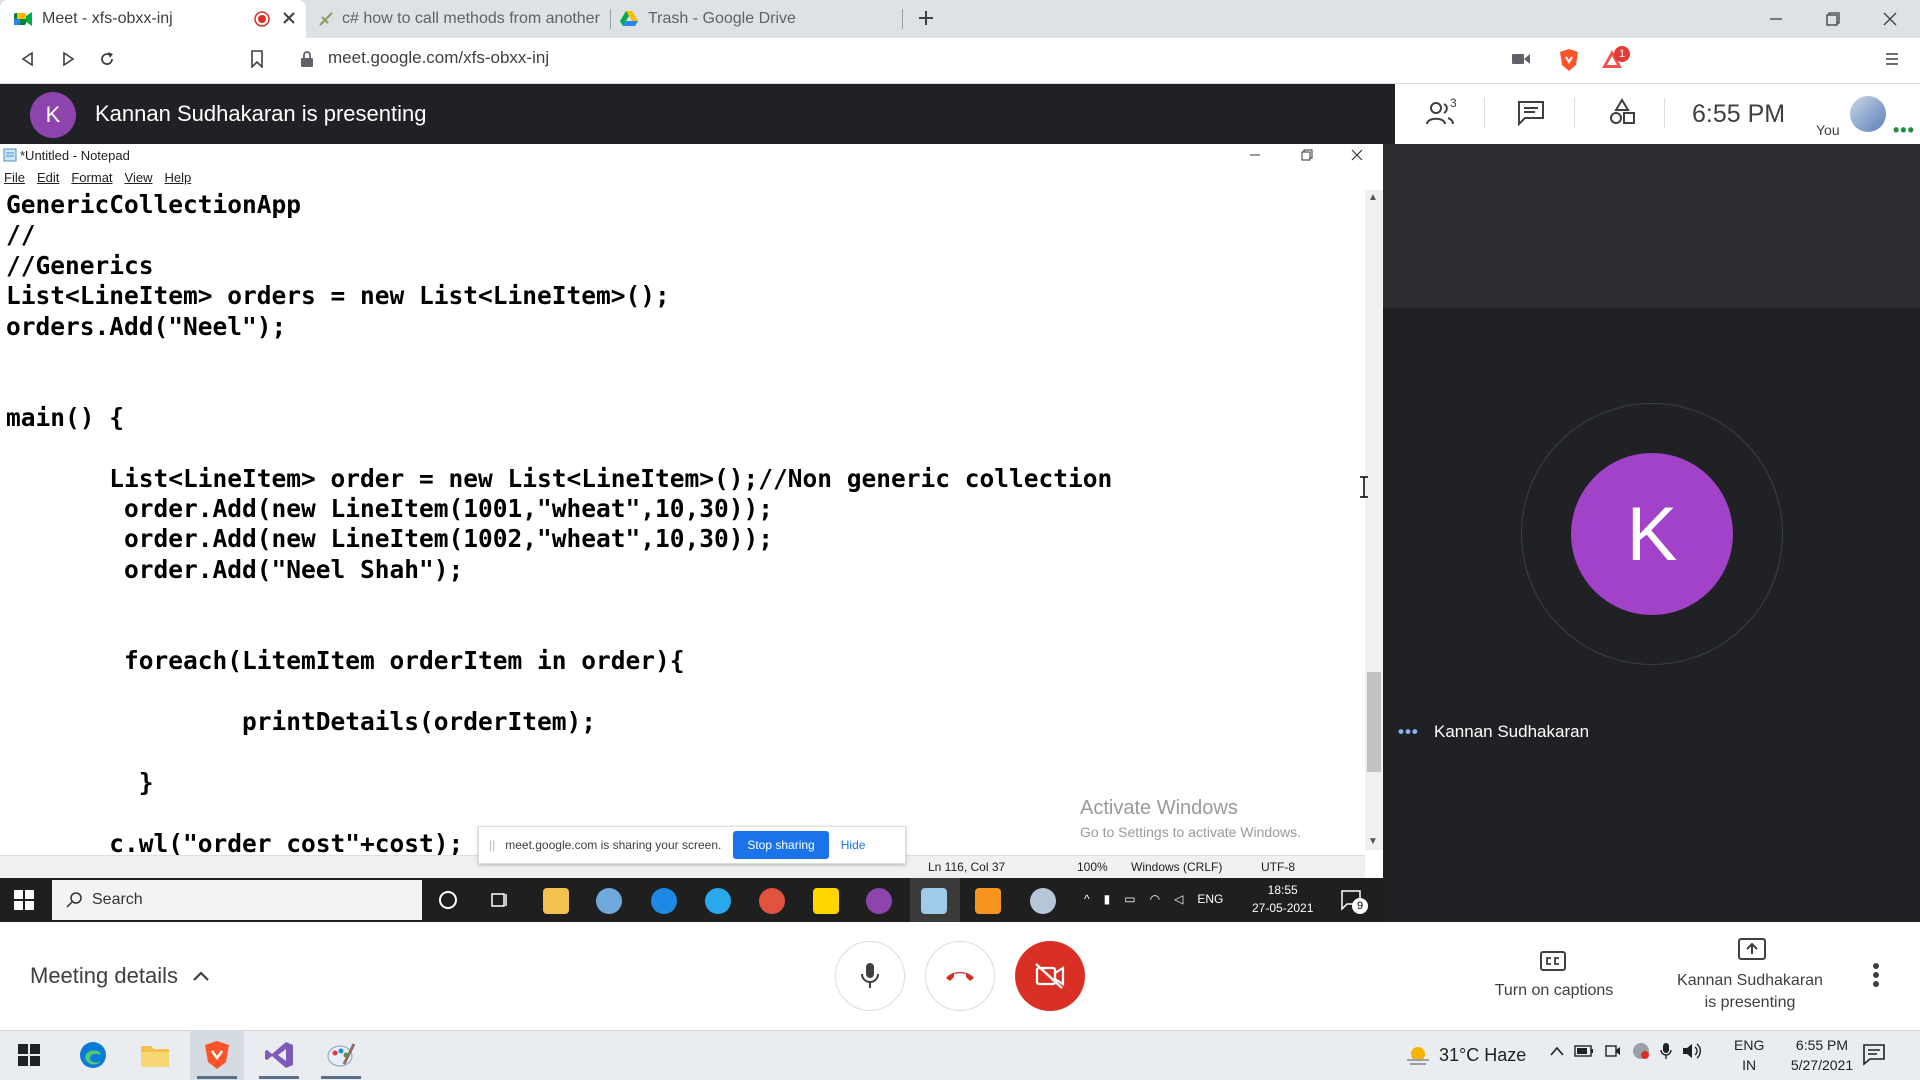 This screenshot has height=1080, width=1920. I want to click on volume-icon, so click(1692, 1051).